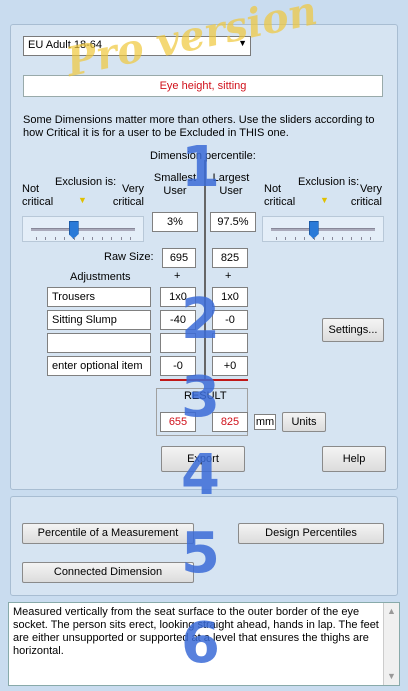 This screenshot has width=408, height=691. What do you see at coordinates (200, 397) in the screenshot?
I see `step-number-3: 3` at bounding box center [200, 397].